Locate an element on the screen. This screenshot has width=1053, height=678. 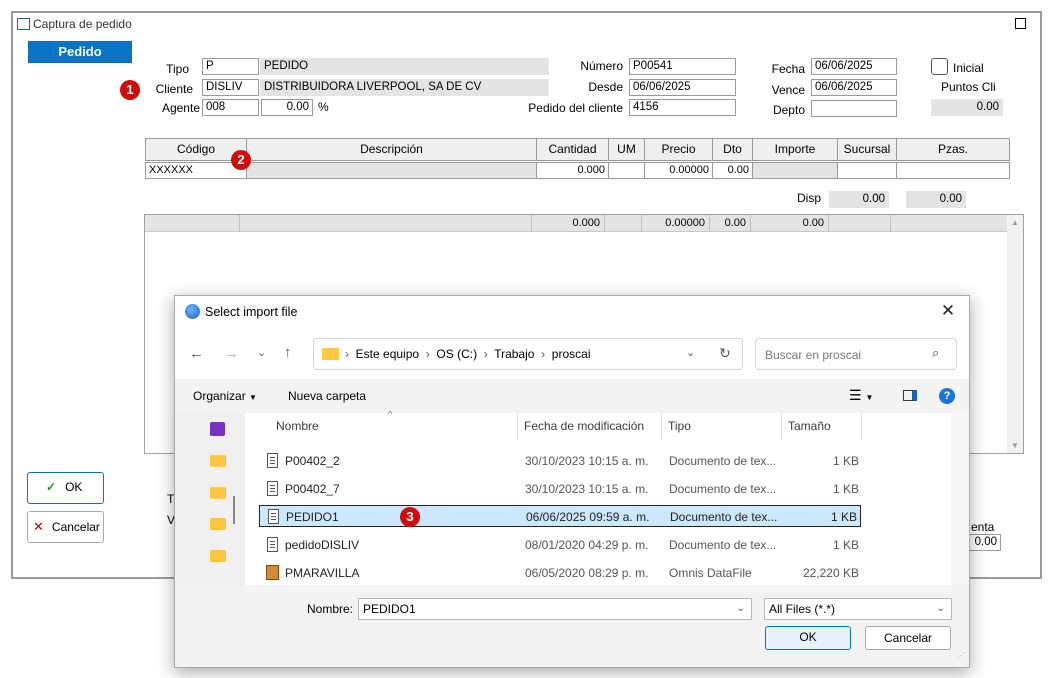
globe-icon is located at coordinates (192, 311).